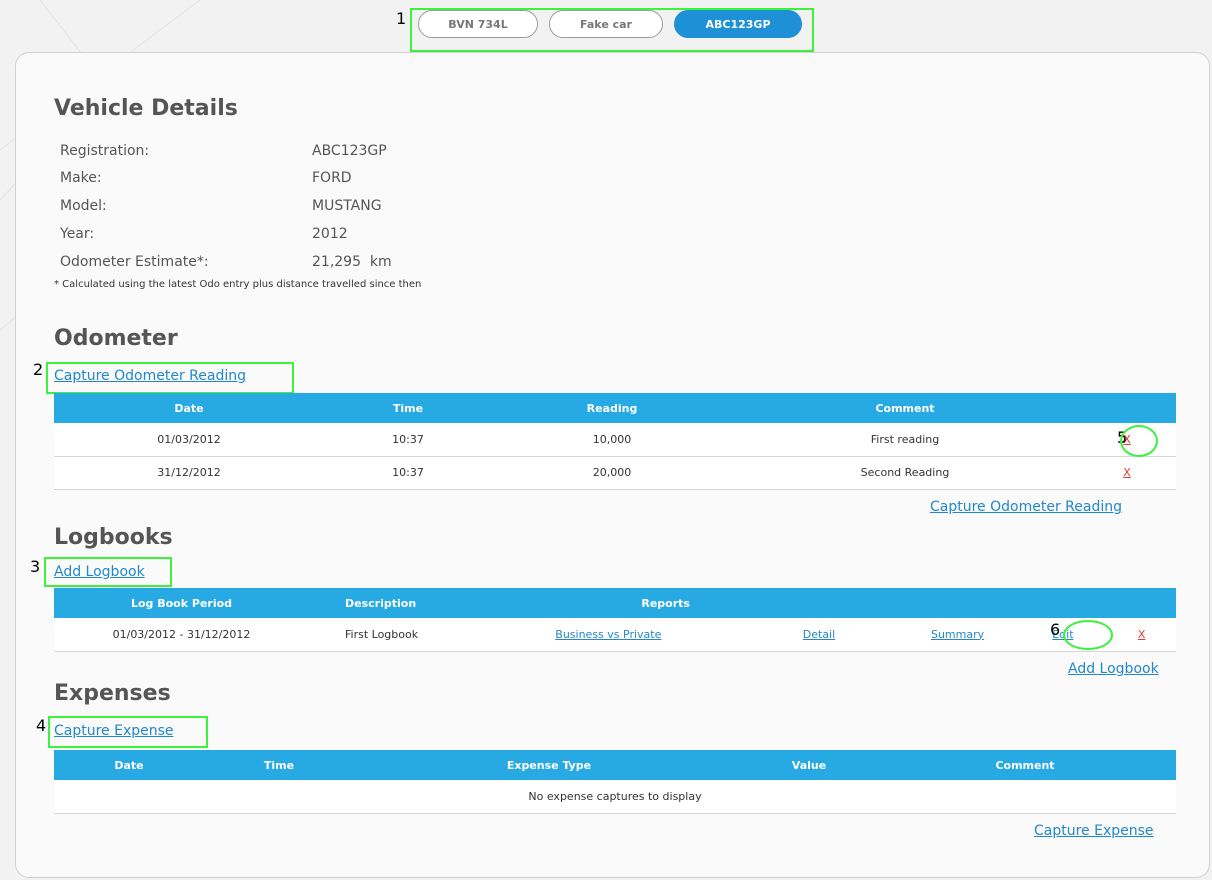  I want to click on annotation-4: 4, so click(41, 725).